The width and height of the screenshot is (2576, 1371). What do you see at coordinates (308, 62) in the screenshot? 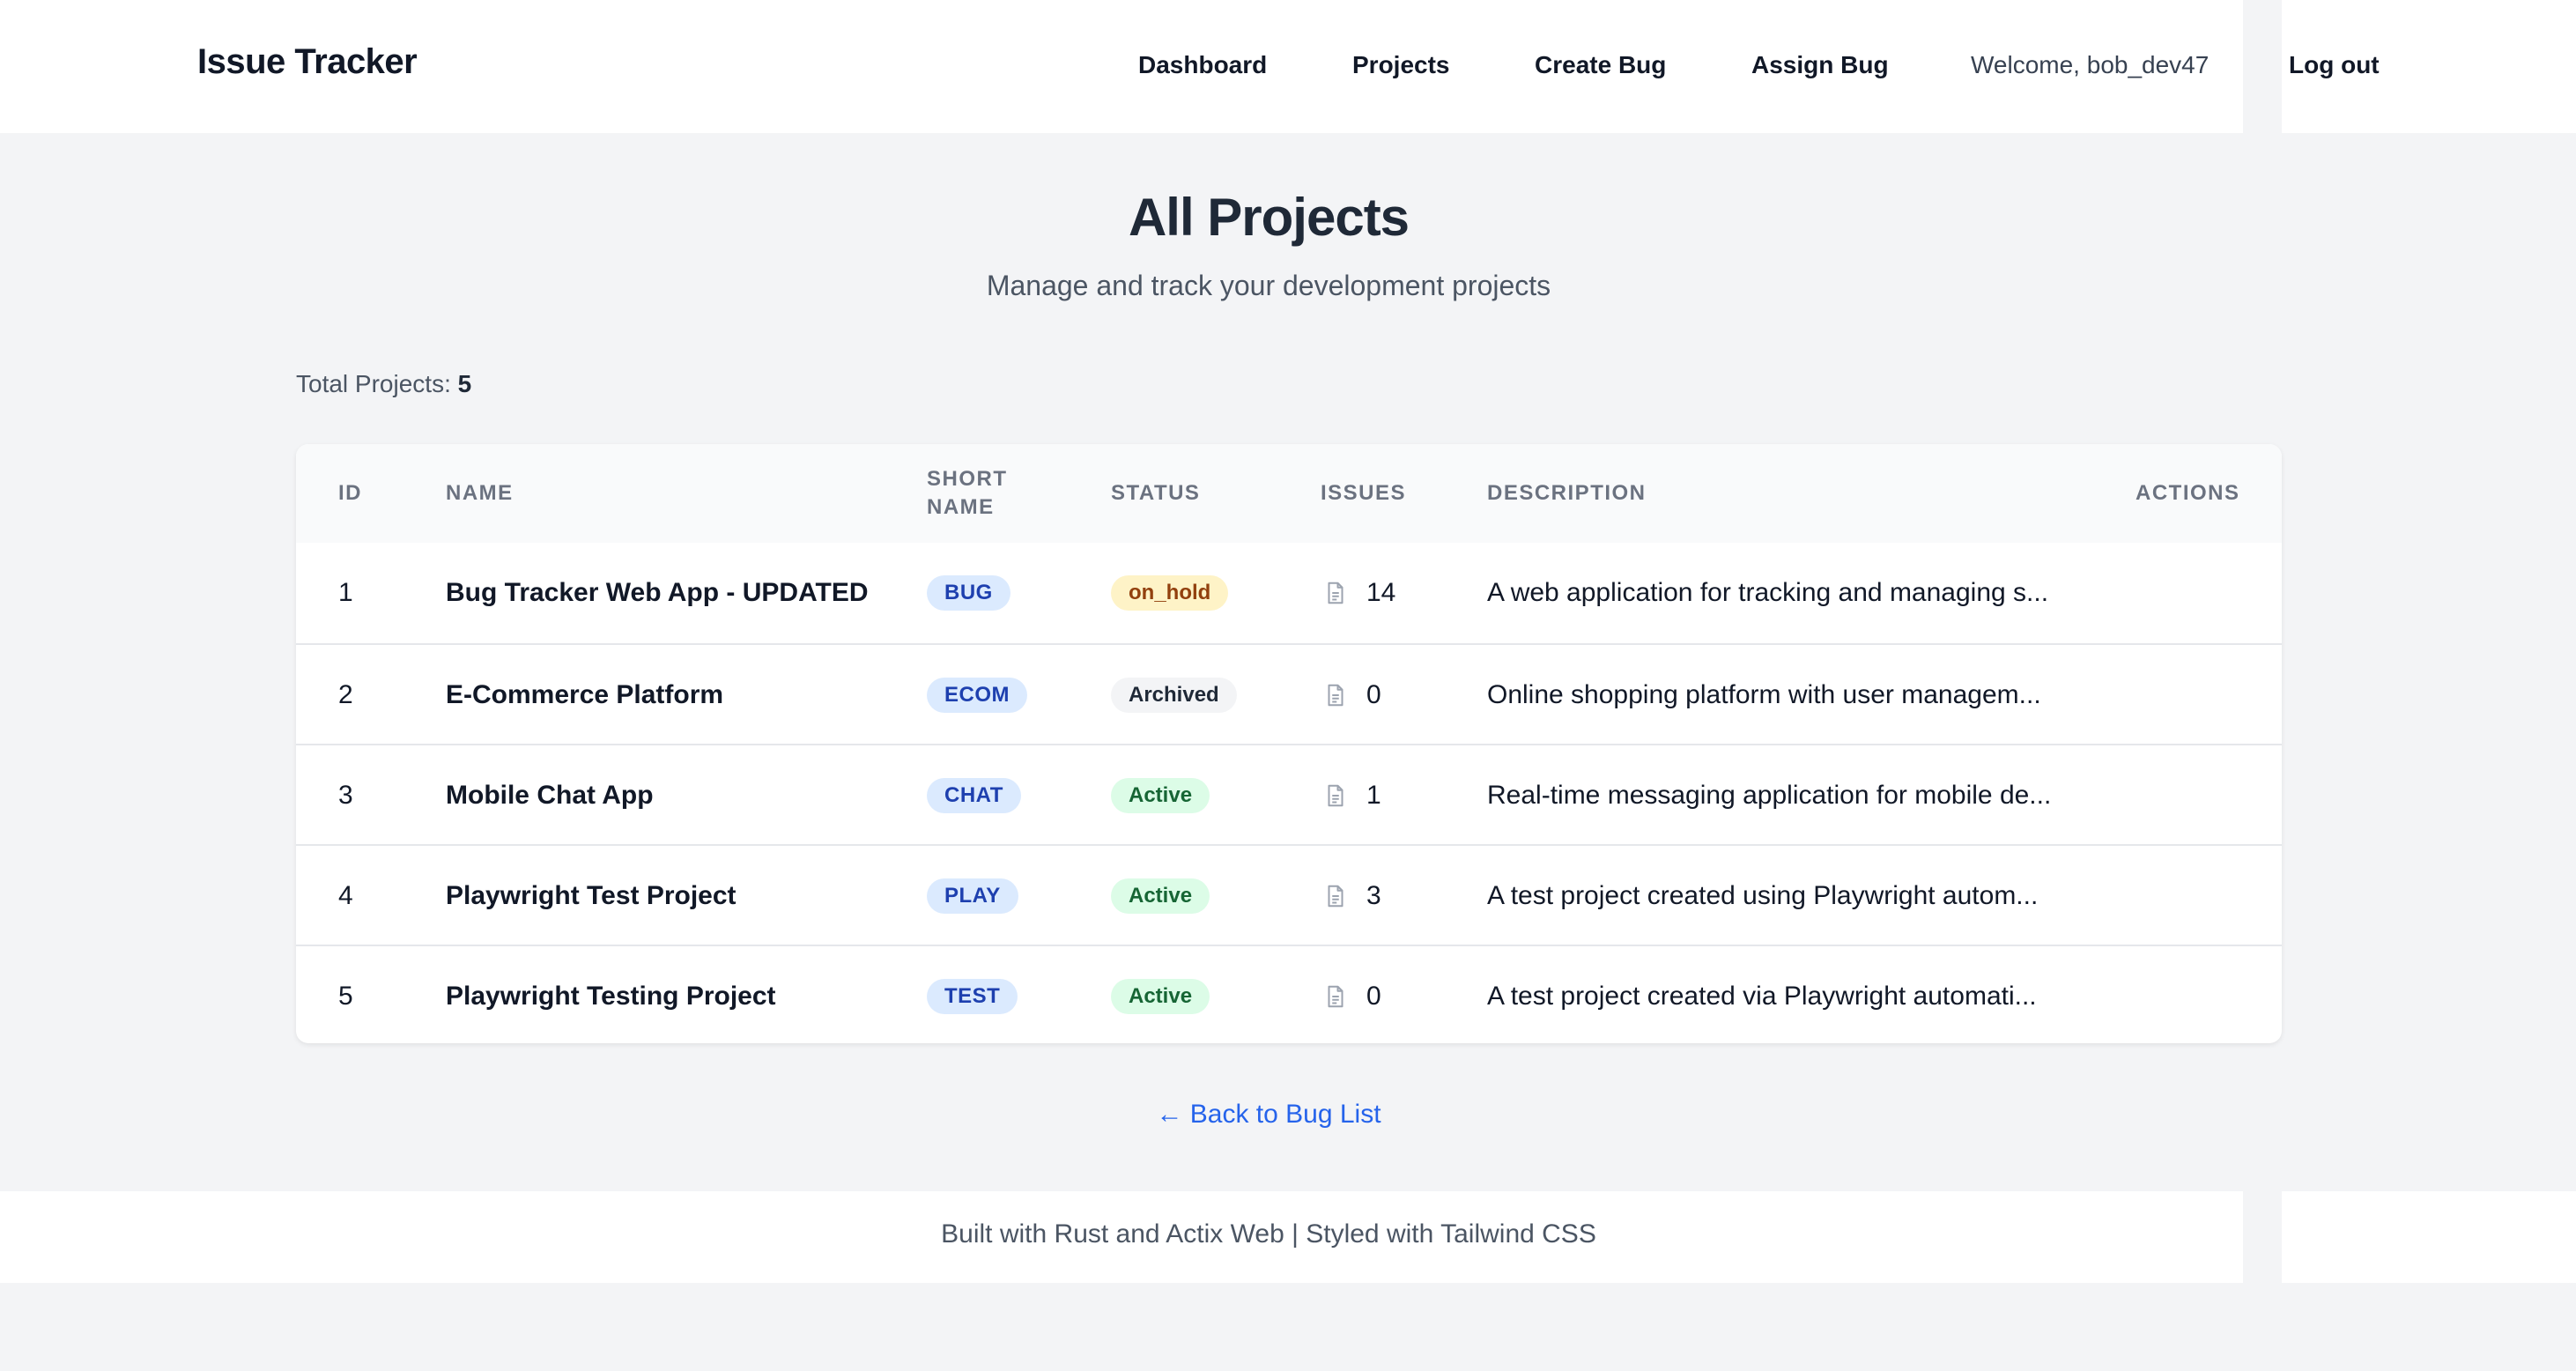
I see `brand-logo-text: Issue Tracker` at bounding box center [308, 62].